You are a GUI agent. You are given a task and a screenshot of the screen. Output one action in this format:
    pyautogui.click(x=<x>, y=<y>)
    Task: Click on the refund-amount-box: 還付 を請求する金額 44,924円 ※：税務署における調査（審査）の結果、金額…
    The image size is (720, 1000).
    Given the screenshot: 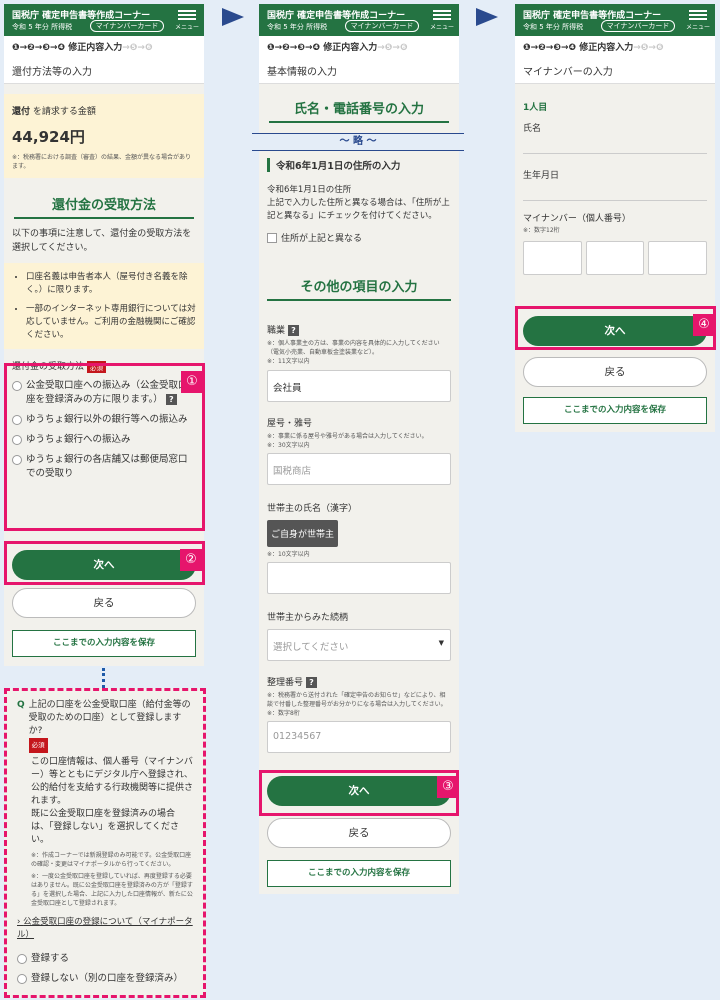 What is the action you would take?
    pyautogui.click(x=104, y=136)
    